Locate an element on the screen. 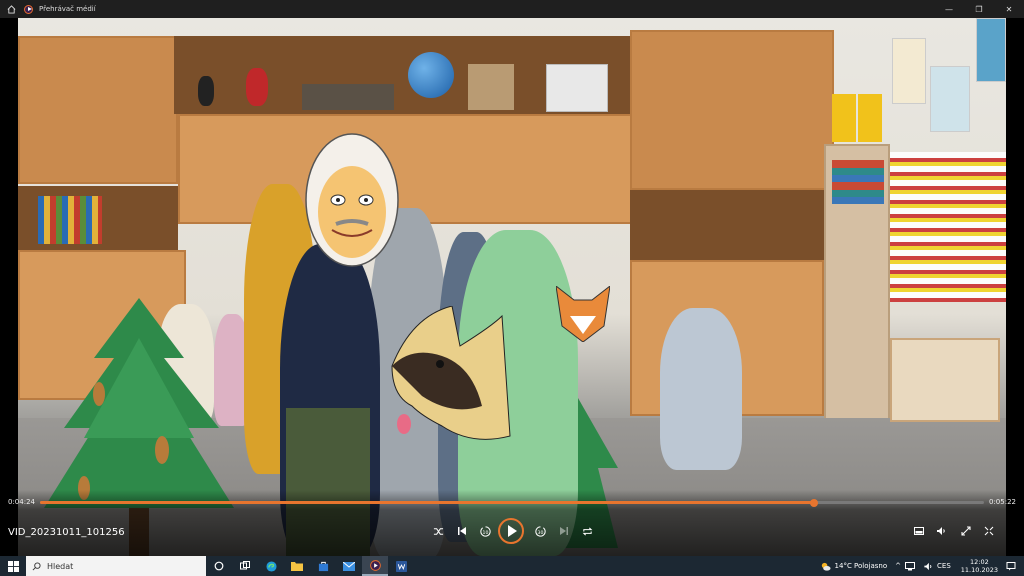  media-player-logo-icon is located at coordinates (28, 9).